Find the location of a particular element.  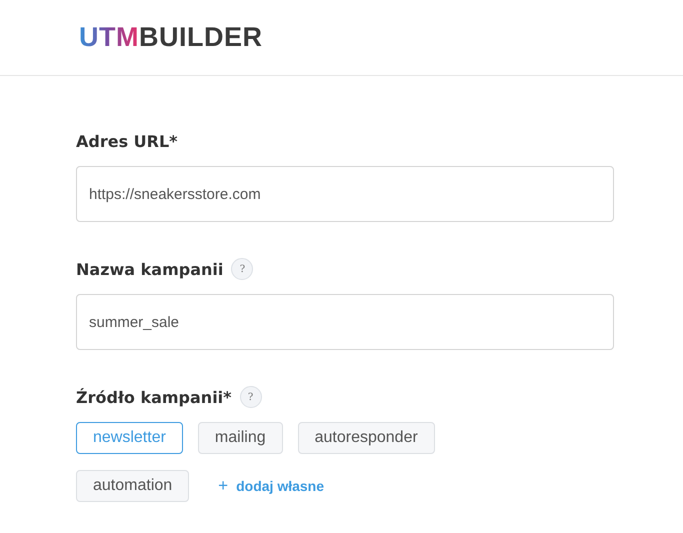

input-field: https://sneakersstore.com is located at coordinates (345, 194).